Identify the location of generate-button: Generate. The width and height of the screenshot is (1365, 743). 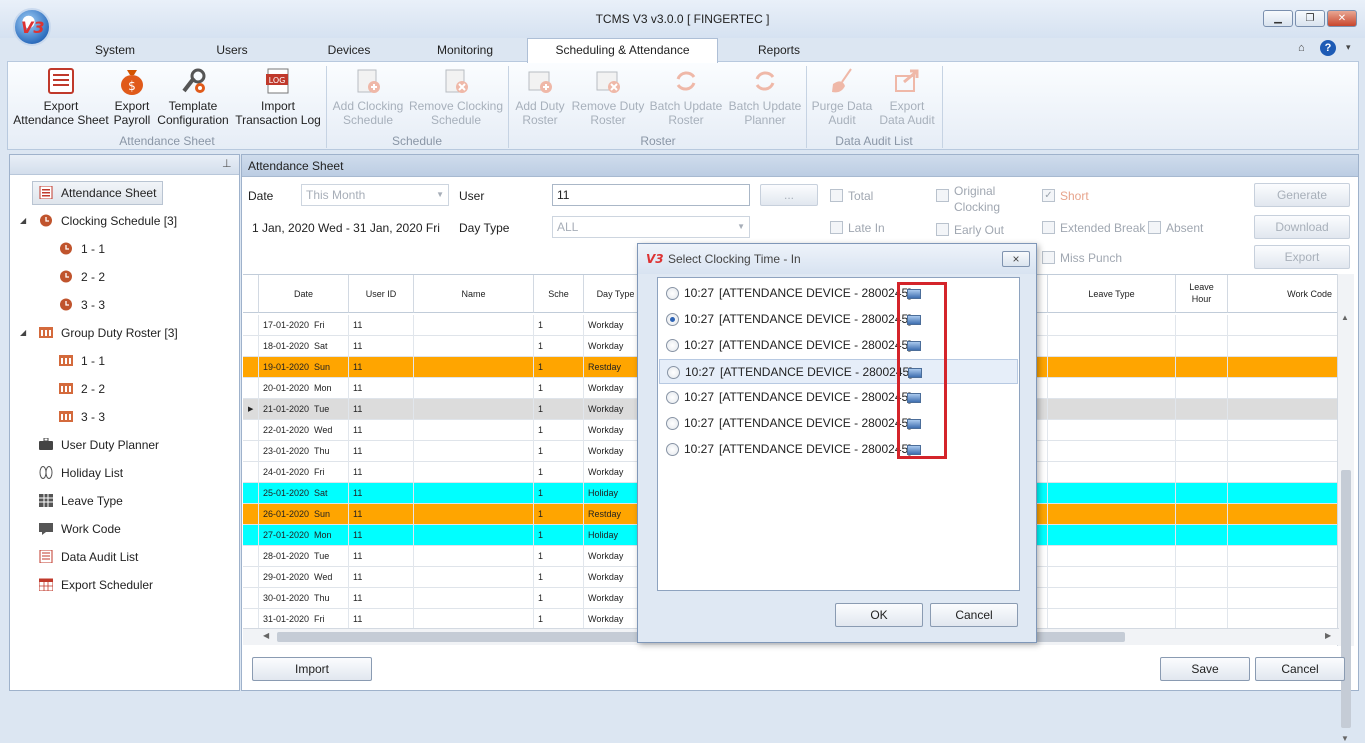
(1302, 195).